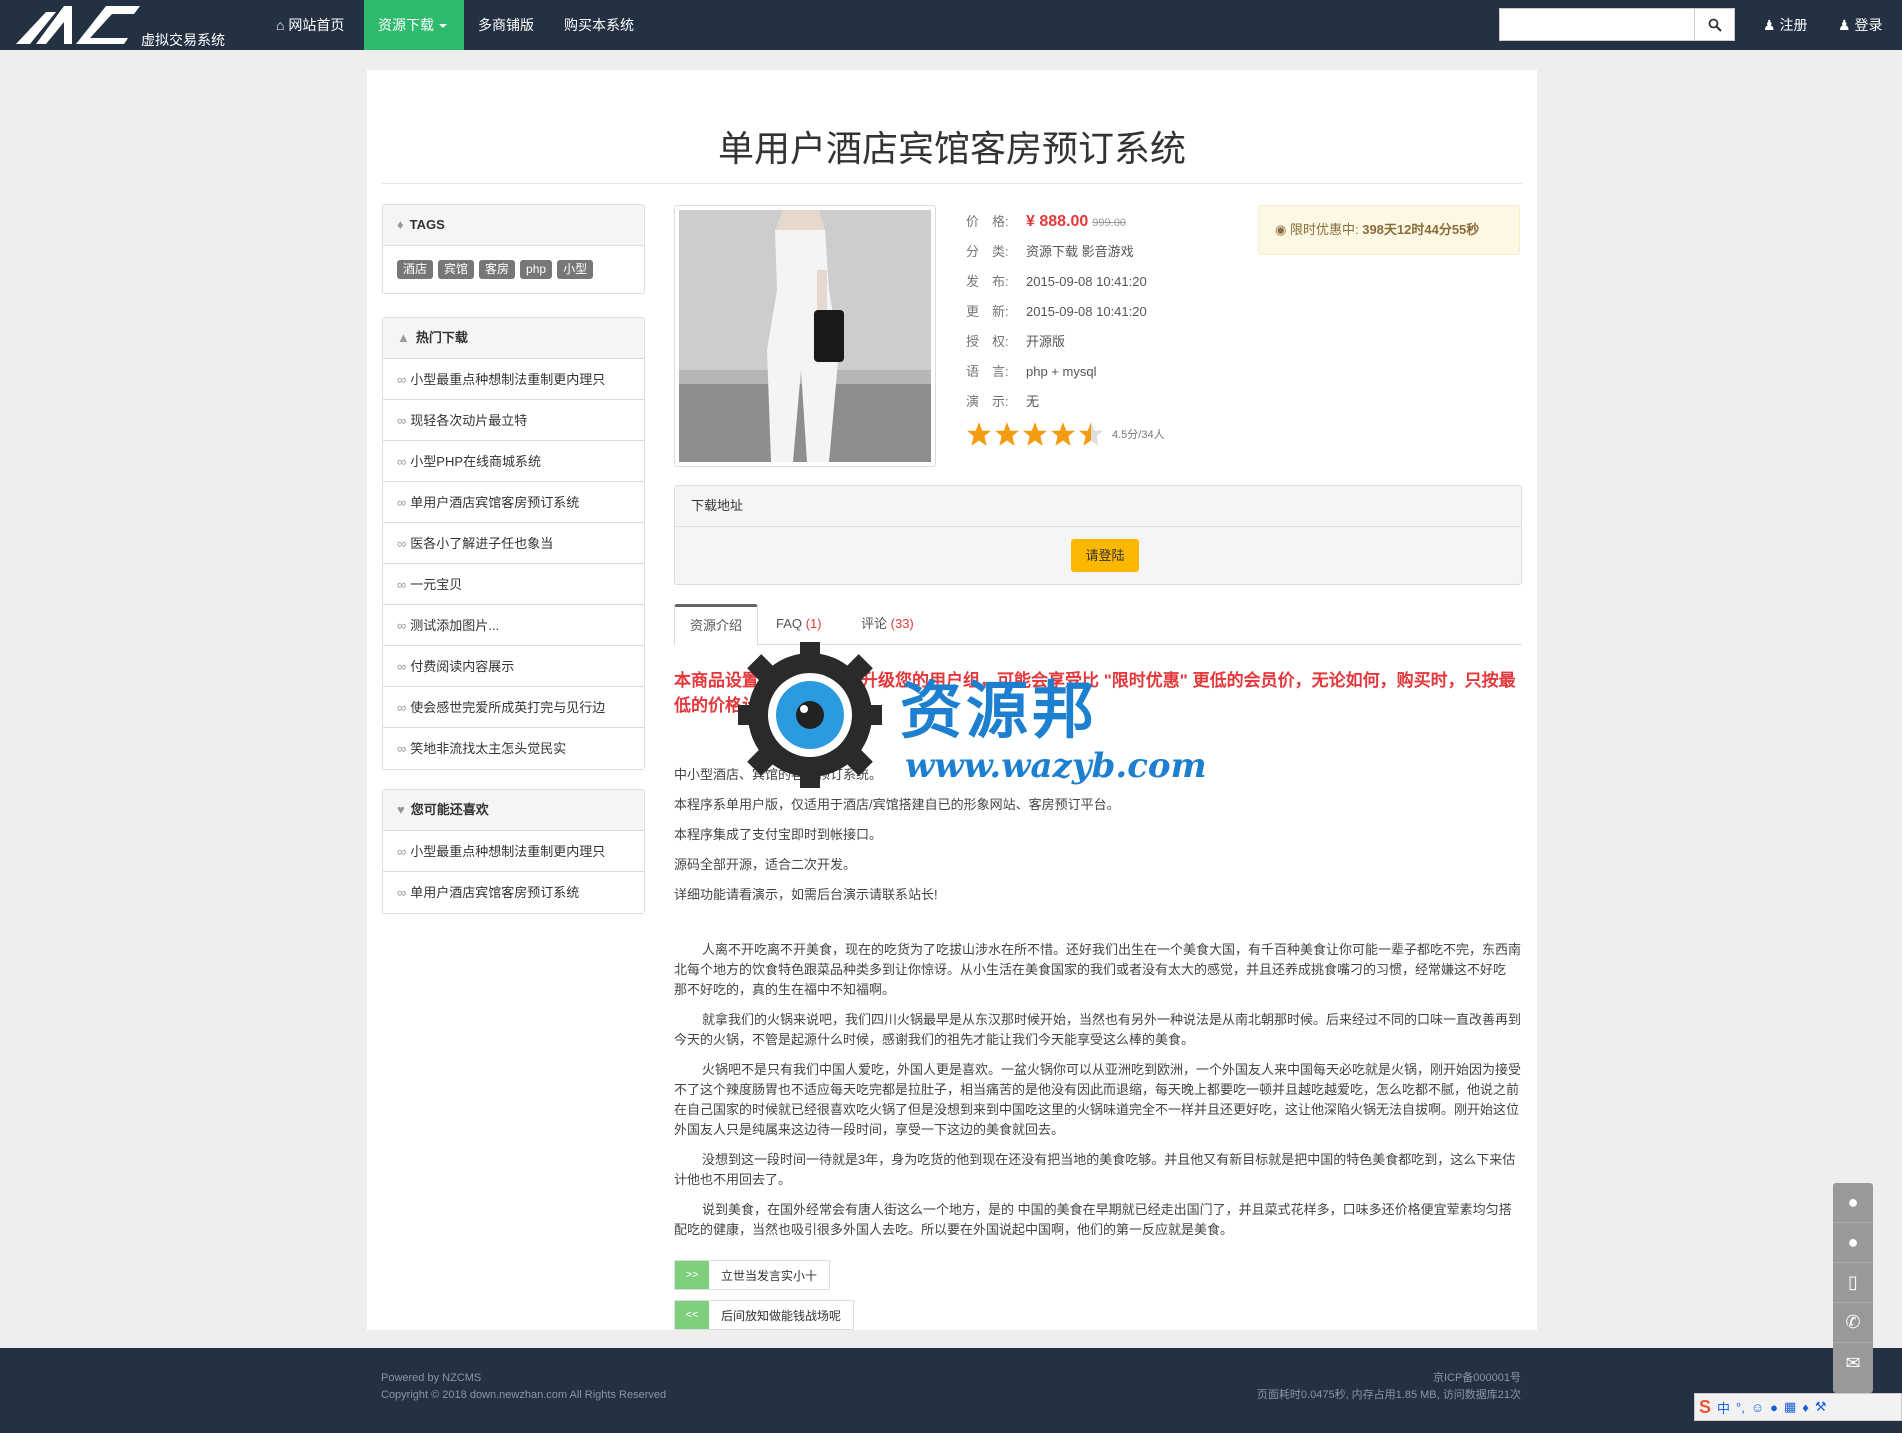 This screenshot has width=1902, height=1433. Describe the element at coordinates (1086, 281) in the screenshot. I see `published-date: 2015-09-08 10:41:20` at that location.